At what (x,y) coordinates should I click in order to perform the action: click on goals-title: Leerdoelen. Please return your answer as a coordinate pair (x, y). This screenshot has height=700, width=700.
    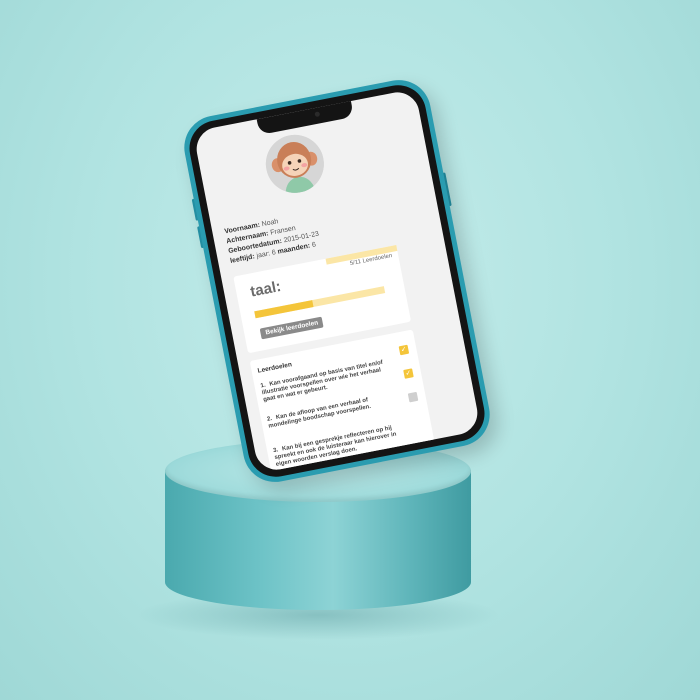
    Looking at the image, I should click on (275, 368).